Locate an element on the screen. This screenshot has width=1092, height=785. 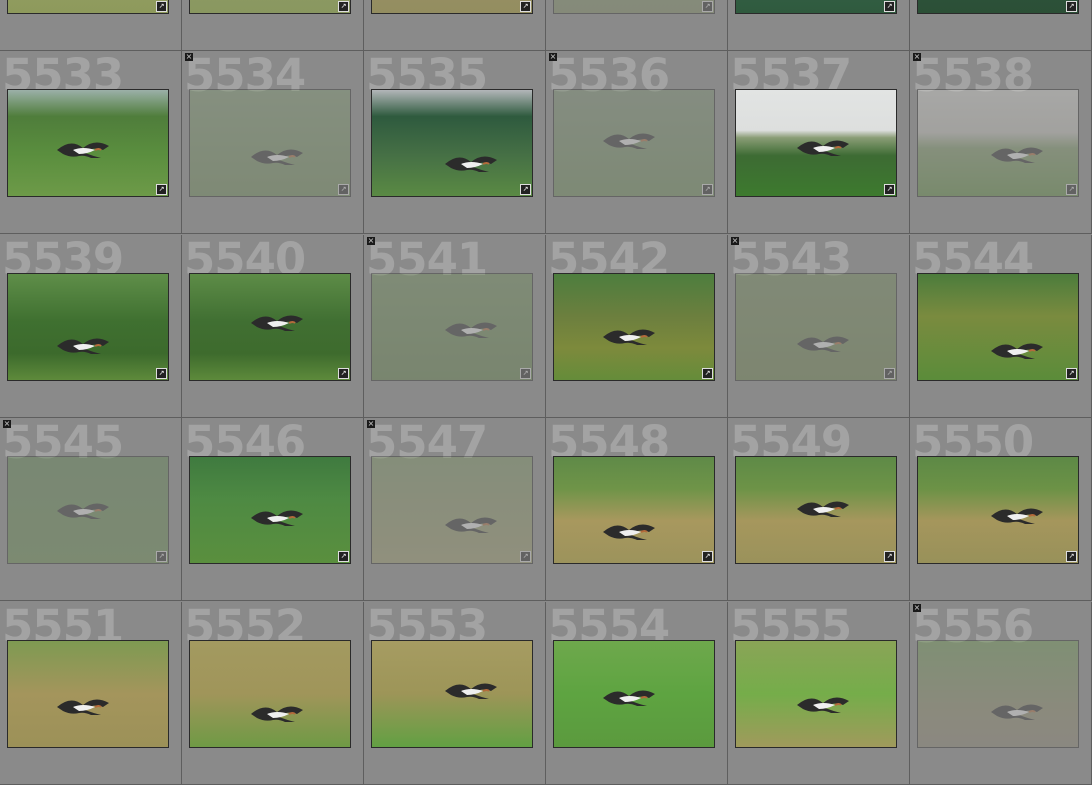
grid-cell: 5540 ↗ is located at coordinates (273, 326).